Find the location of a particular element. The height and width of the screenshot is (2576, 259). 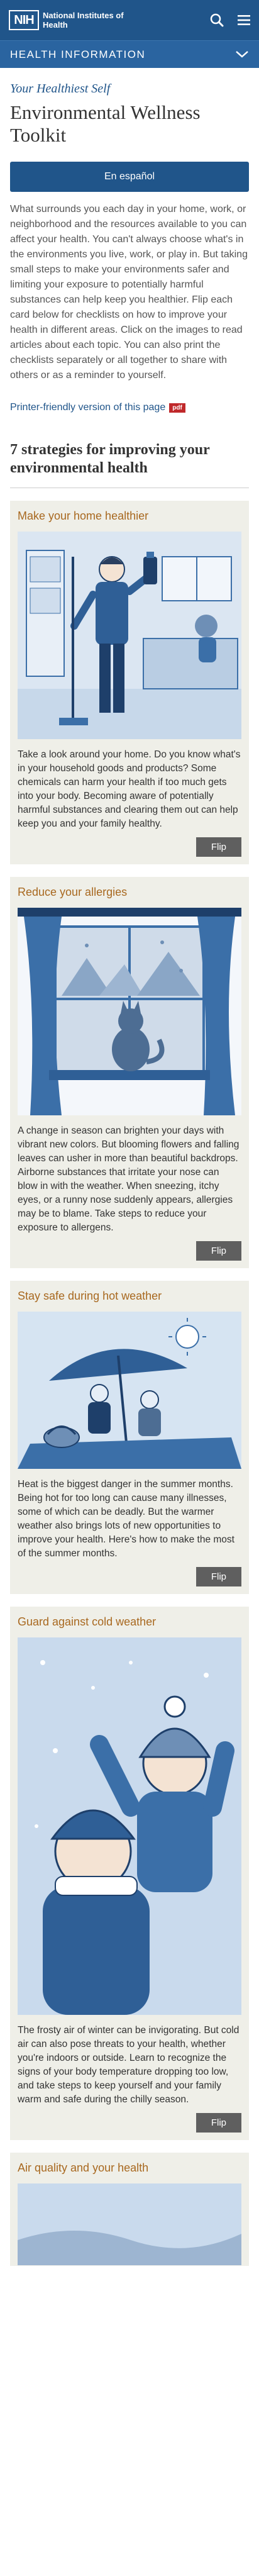

card-title: Make your home healthier is located at coordinates (83, 516).